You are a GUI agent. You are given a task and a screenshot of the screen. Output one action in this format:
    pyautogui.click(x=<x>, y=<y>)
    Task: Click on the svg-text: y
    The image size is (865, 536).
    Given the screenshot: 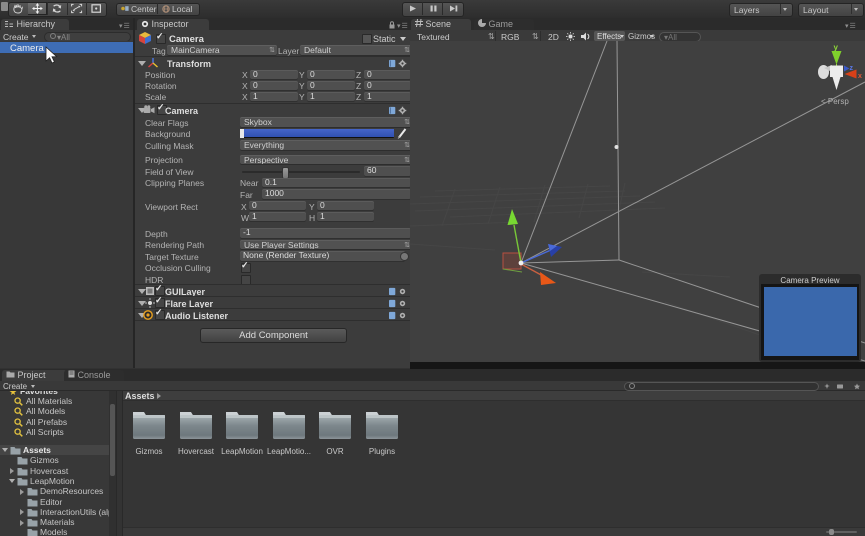 What is the action you would take?
    pyautogui.click(x=836, y=47)
    